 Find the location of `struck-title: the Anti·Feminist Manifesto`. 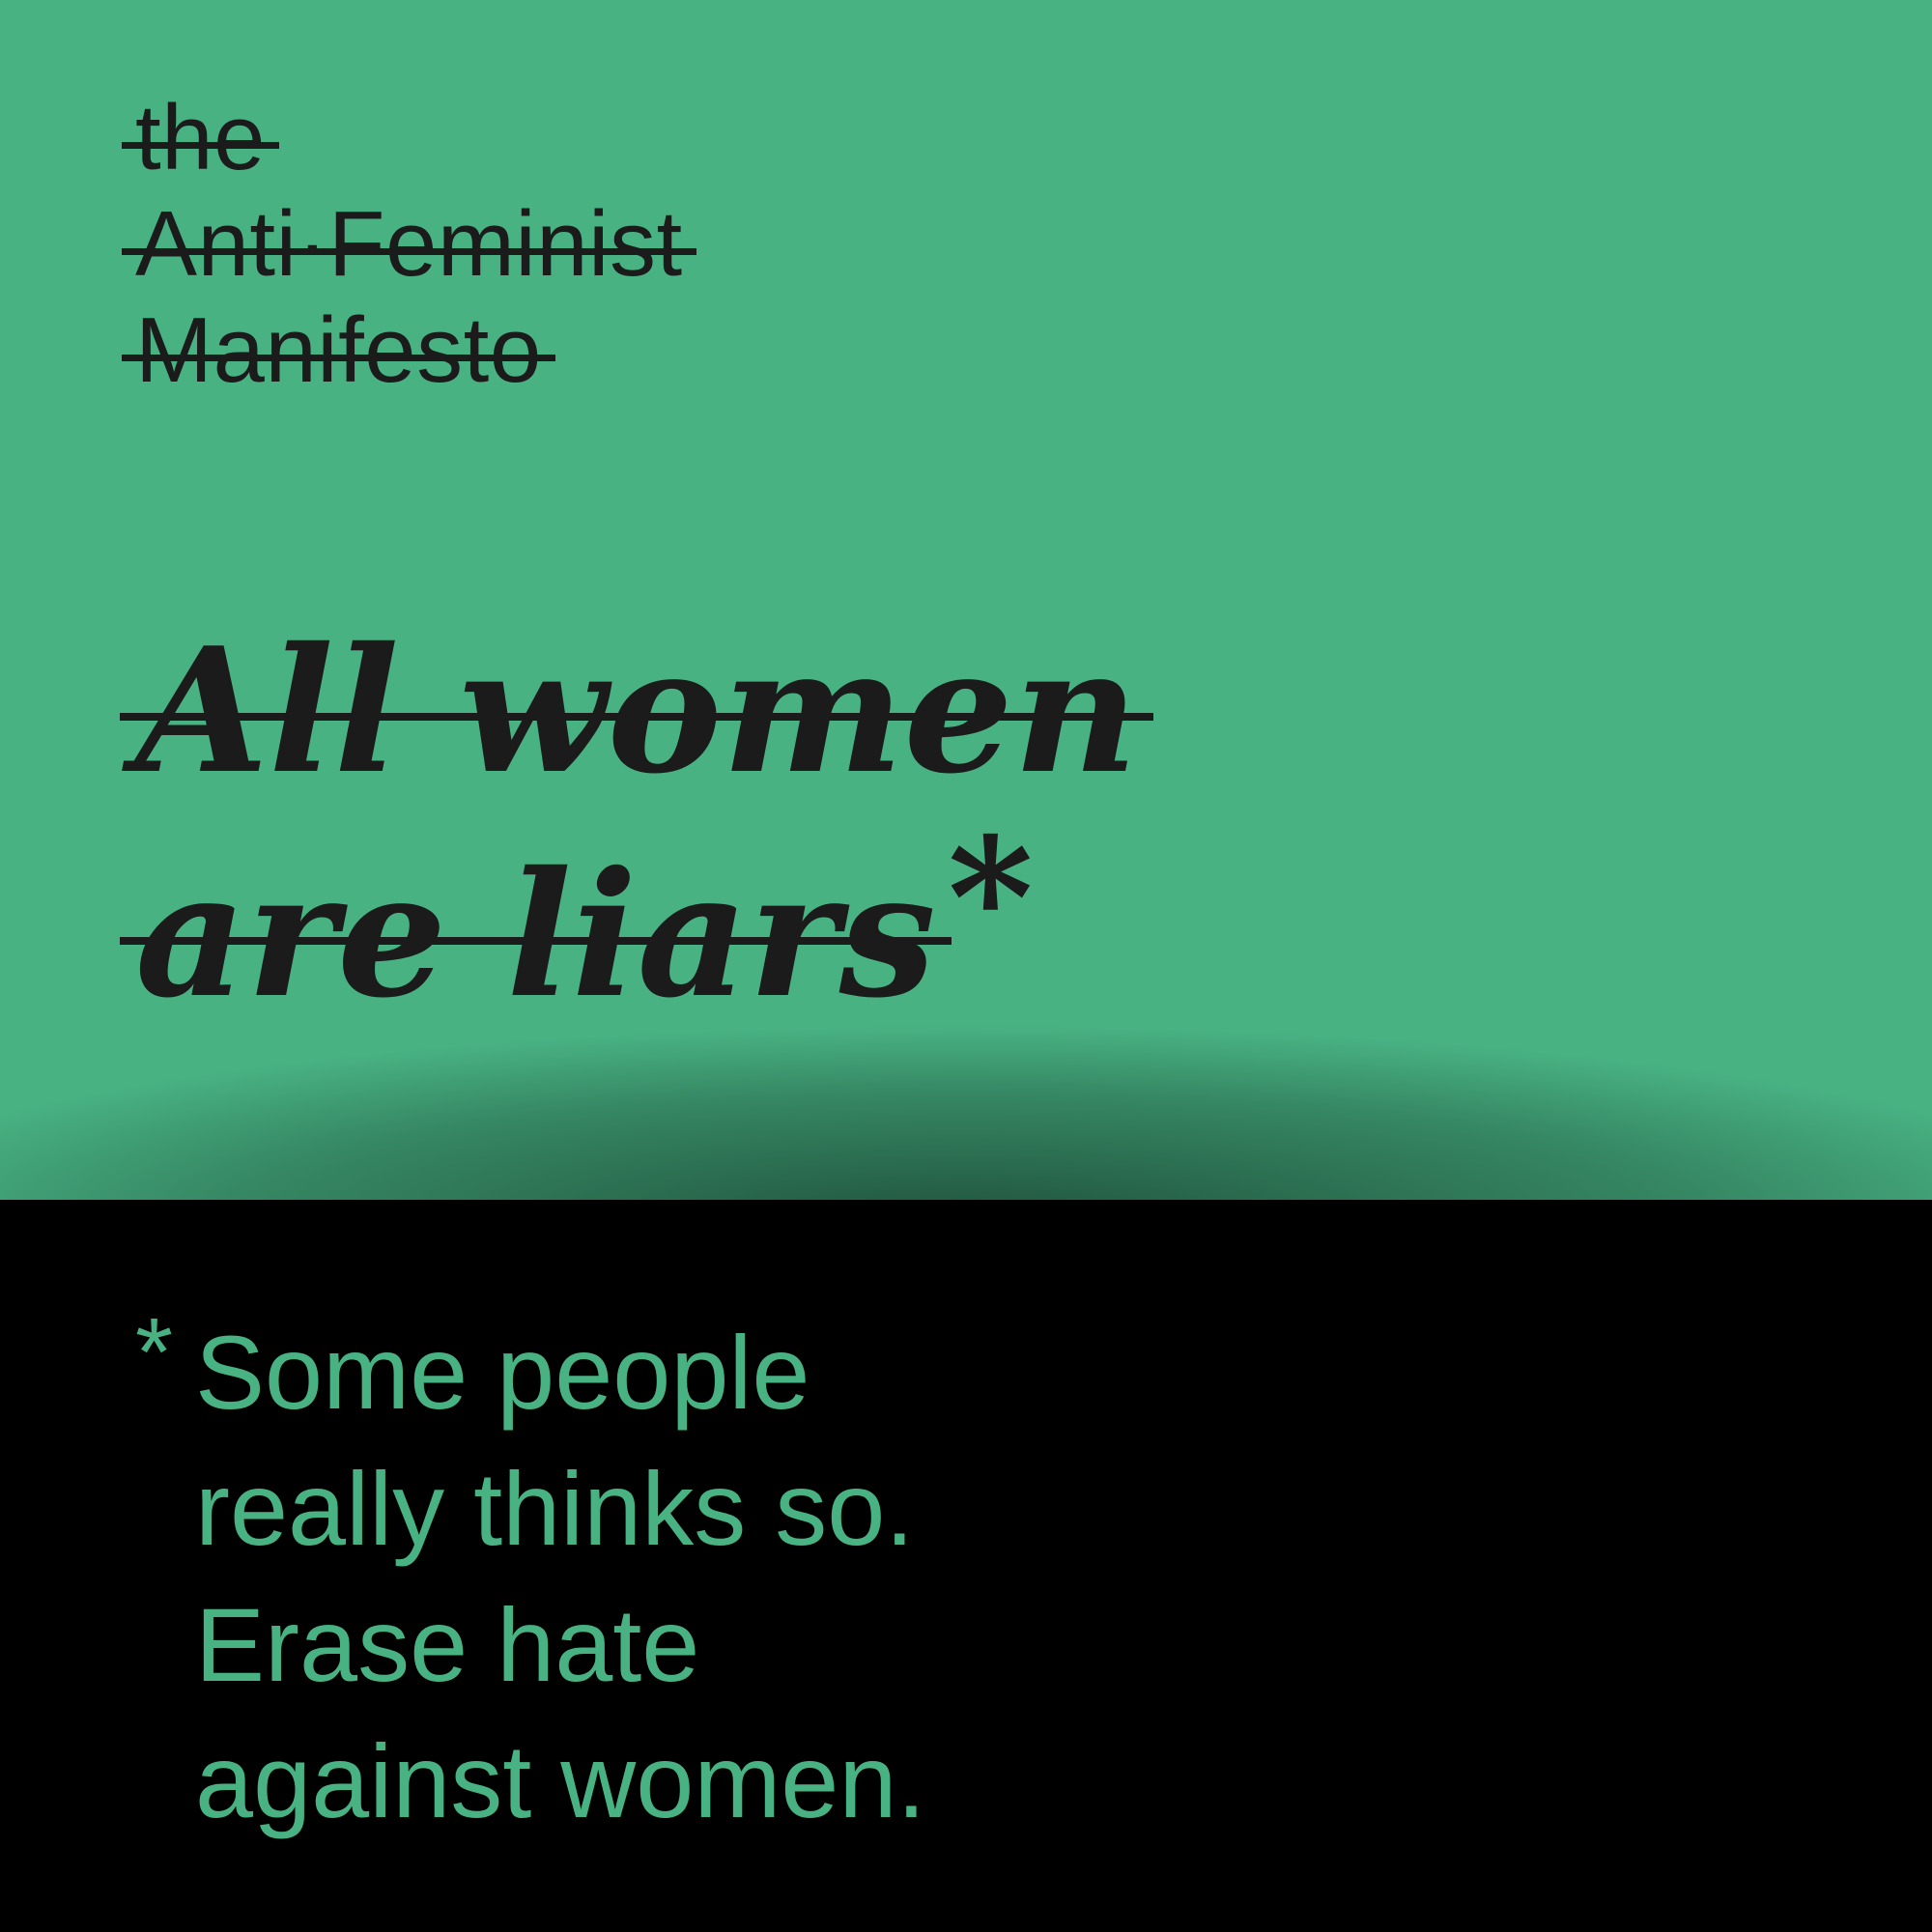

struck-title: the Anti·Feminist Manifesto is located at coordinates (409, 244).